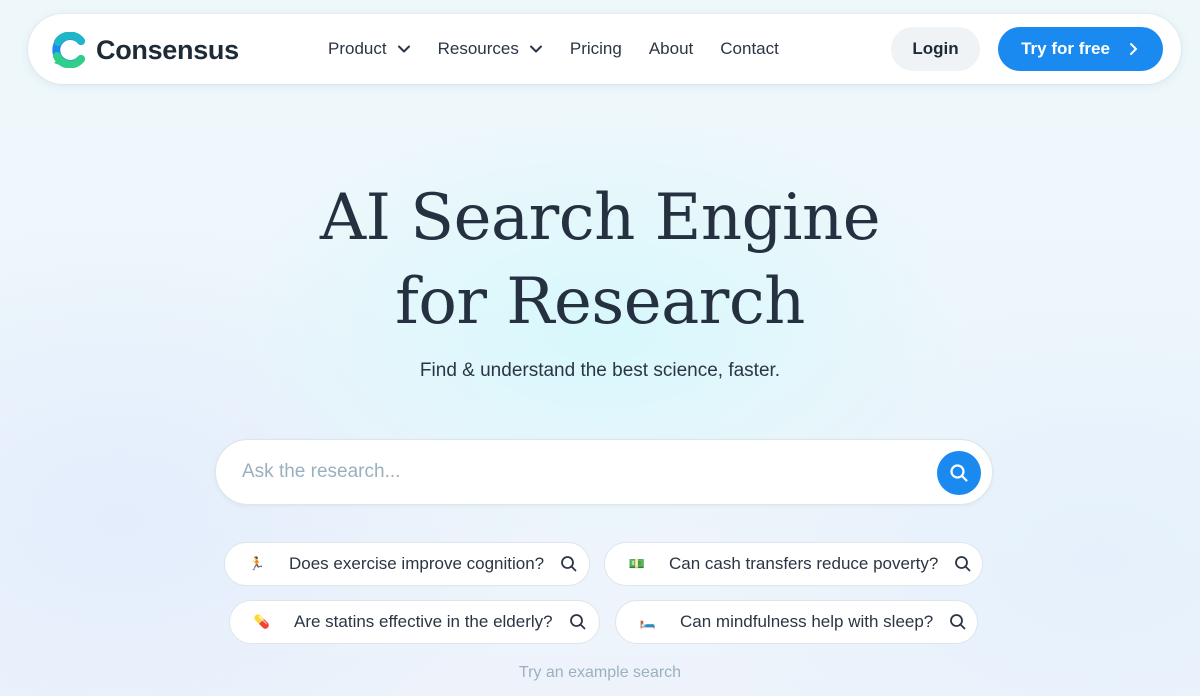 The width and height of the screenshot is (1200, 696). I want to click on nav-item-resources: Resources, so click(490, 49).